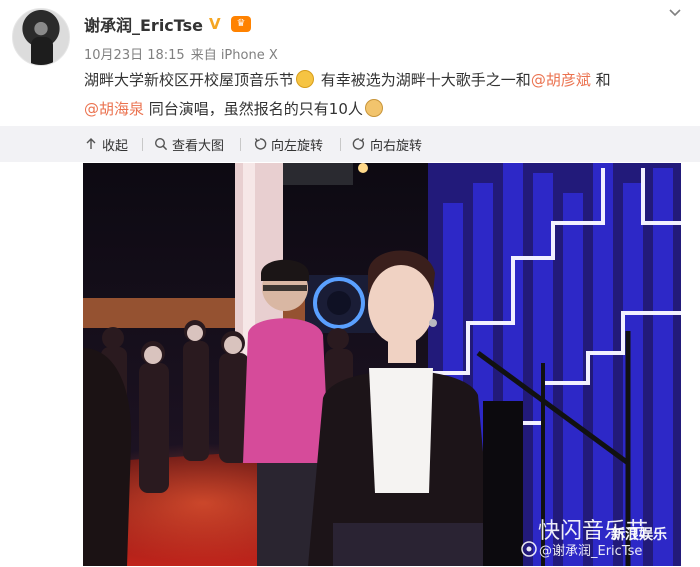 Image resolution: width=700 pixels, height=567 pixels. Describe the element at coordinates (114, 109) in the screenshot. I see `mention-link-hu-haiquan: @胡海泉` at that location.